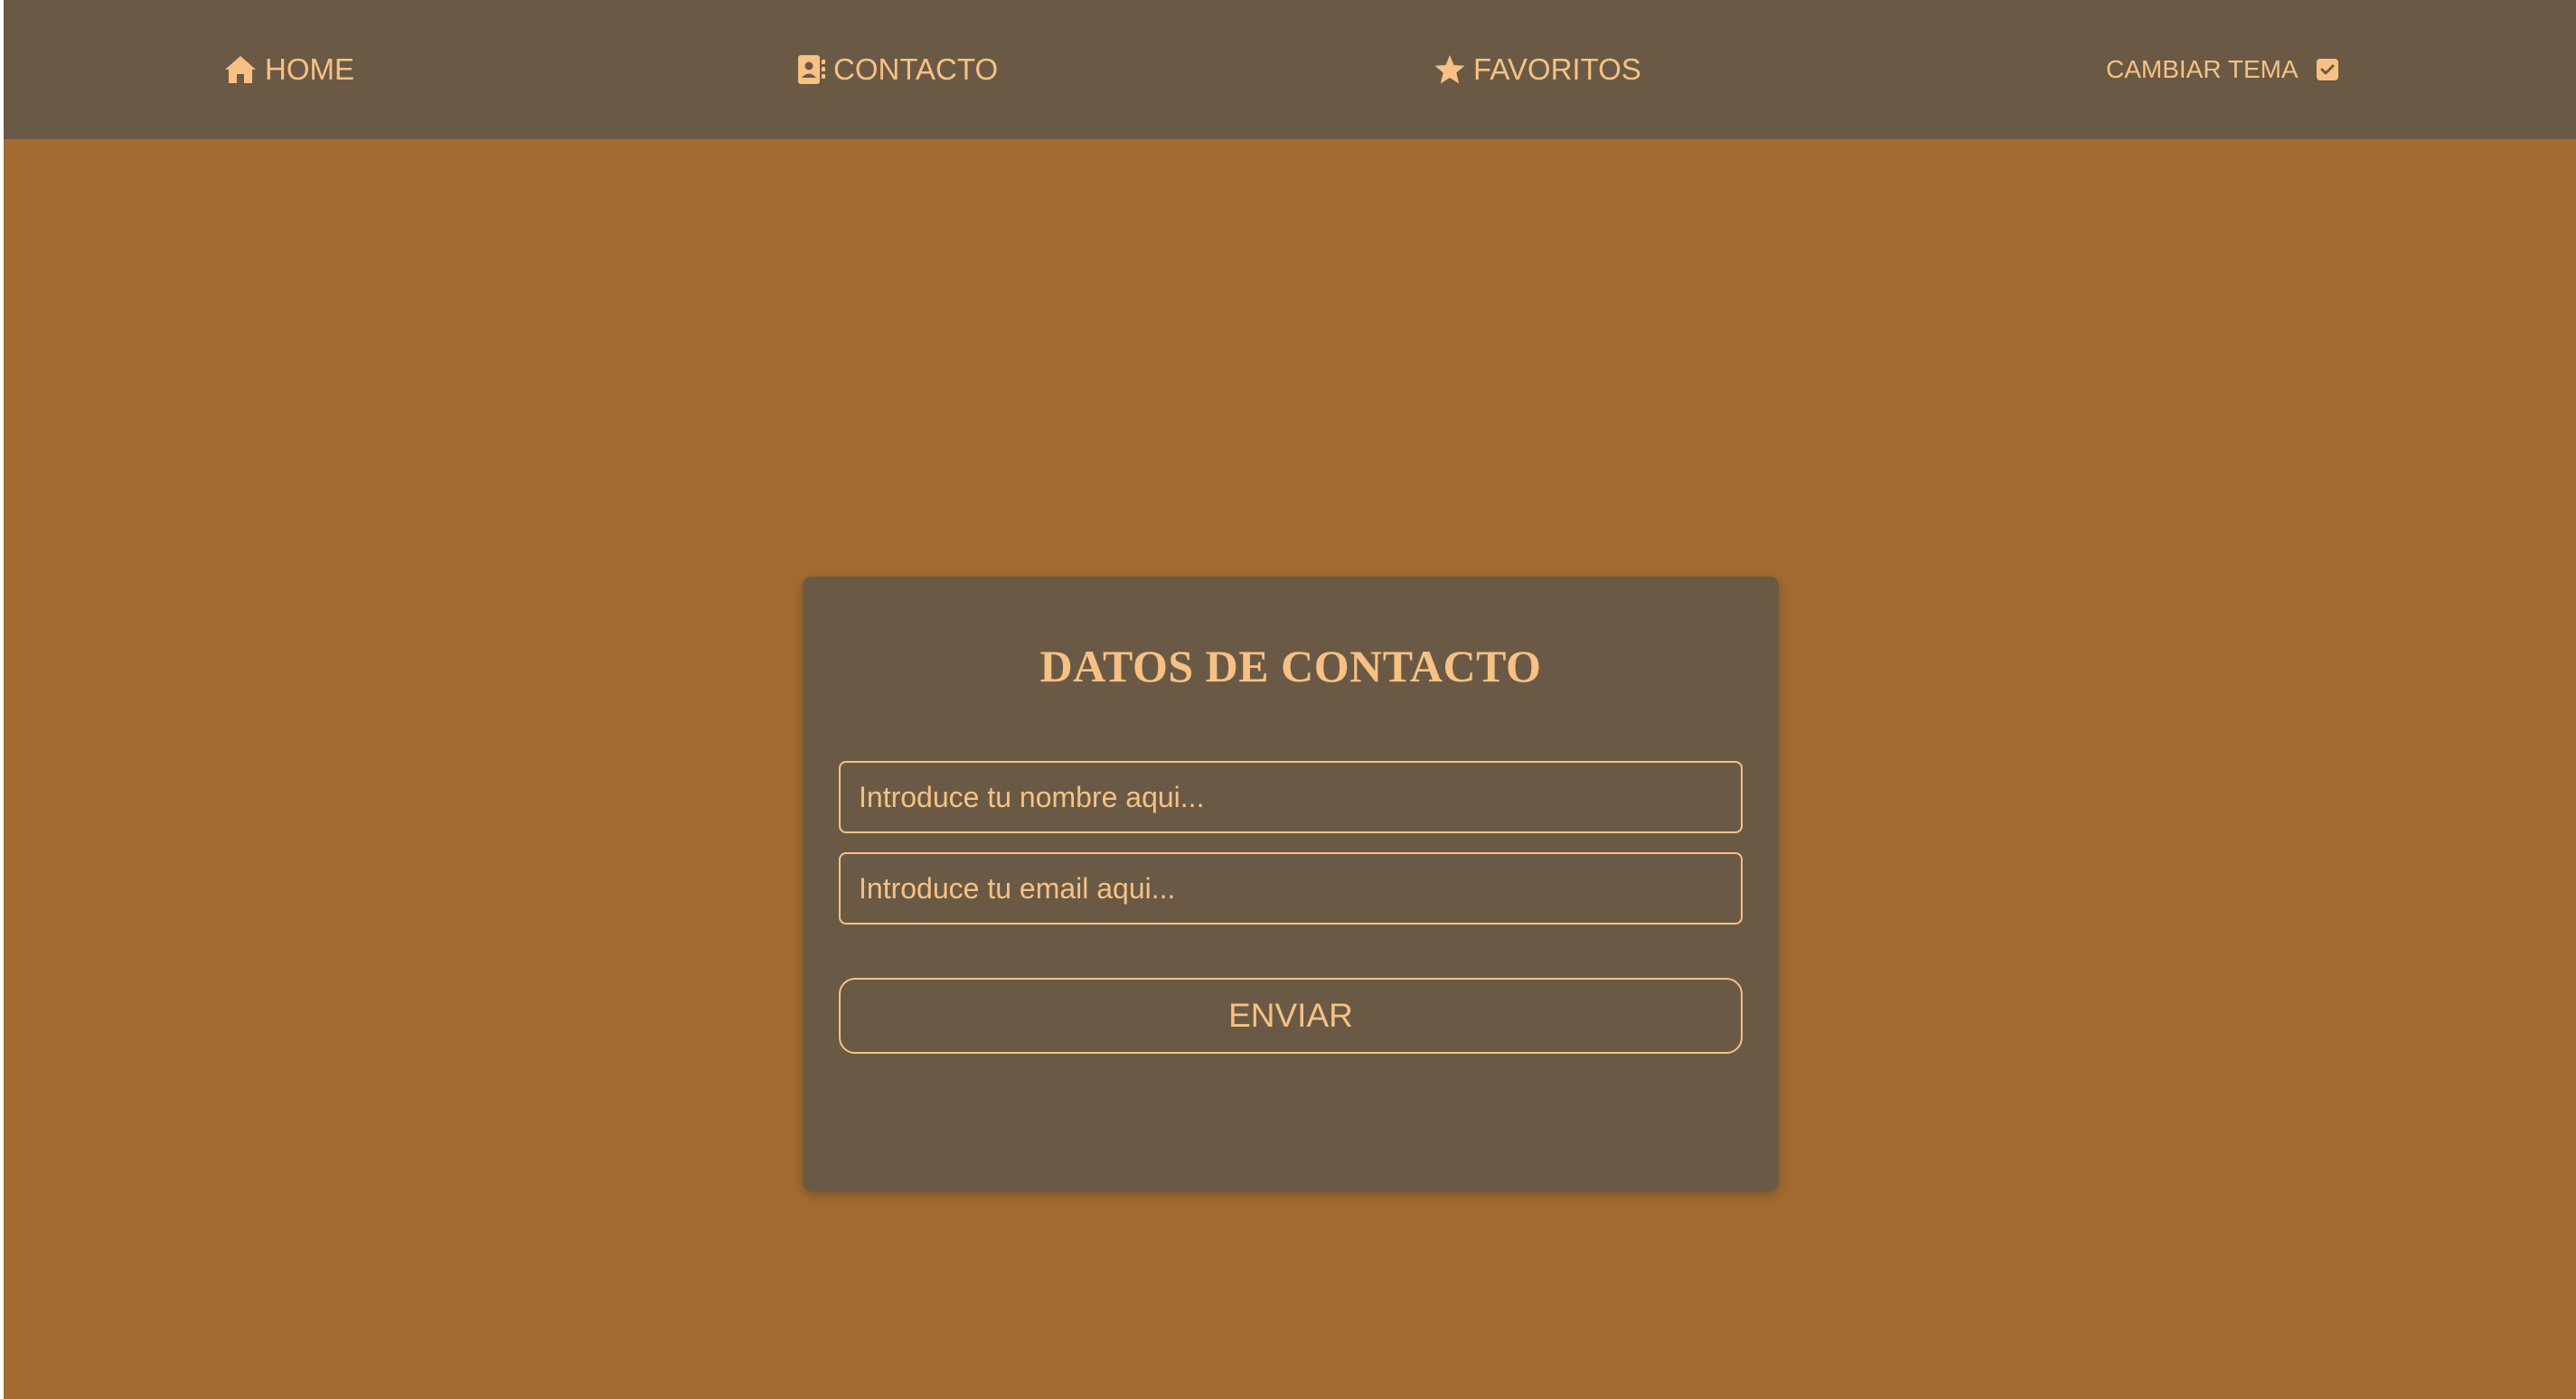 The width and height of the screenshot is (2576, 1399). I want to click on page-left-edge, so click(2, 699).